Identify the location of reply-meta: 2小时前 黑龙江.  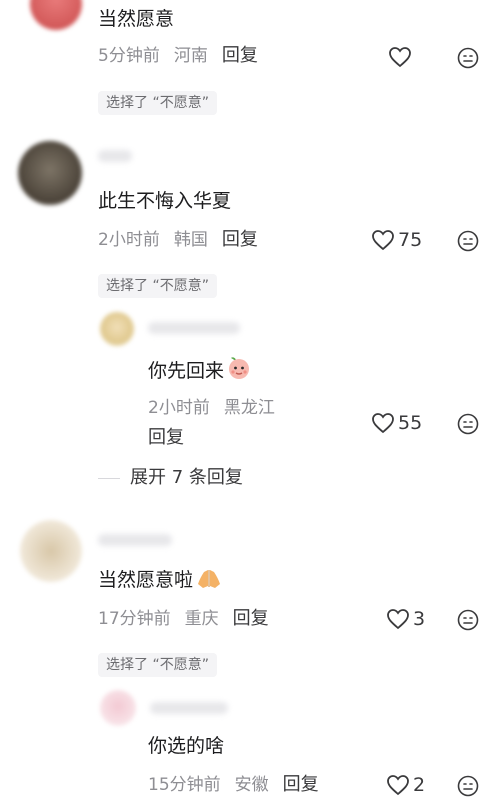
(218, 408).